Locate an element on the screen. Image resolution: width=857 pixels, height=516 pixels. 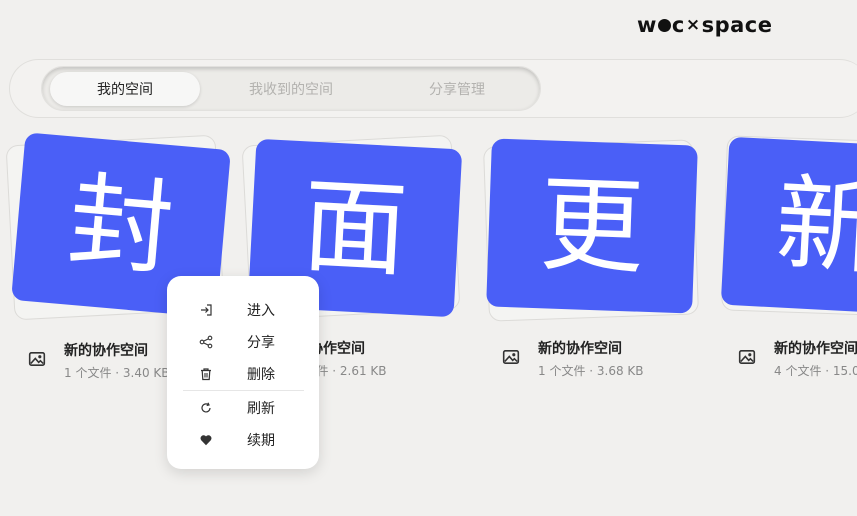
cover-char: 封 is located at coordinates (121, 225).